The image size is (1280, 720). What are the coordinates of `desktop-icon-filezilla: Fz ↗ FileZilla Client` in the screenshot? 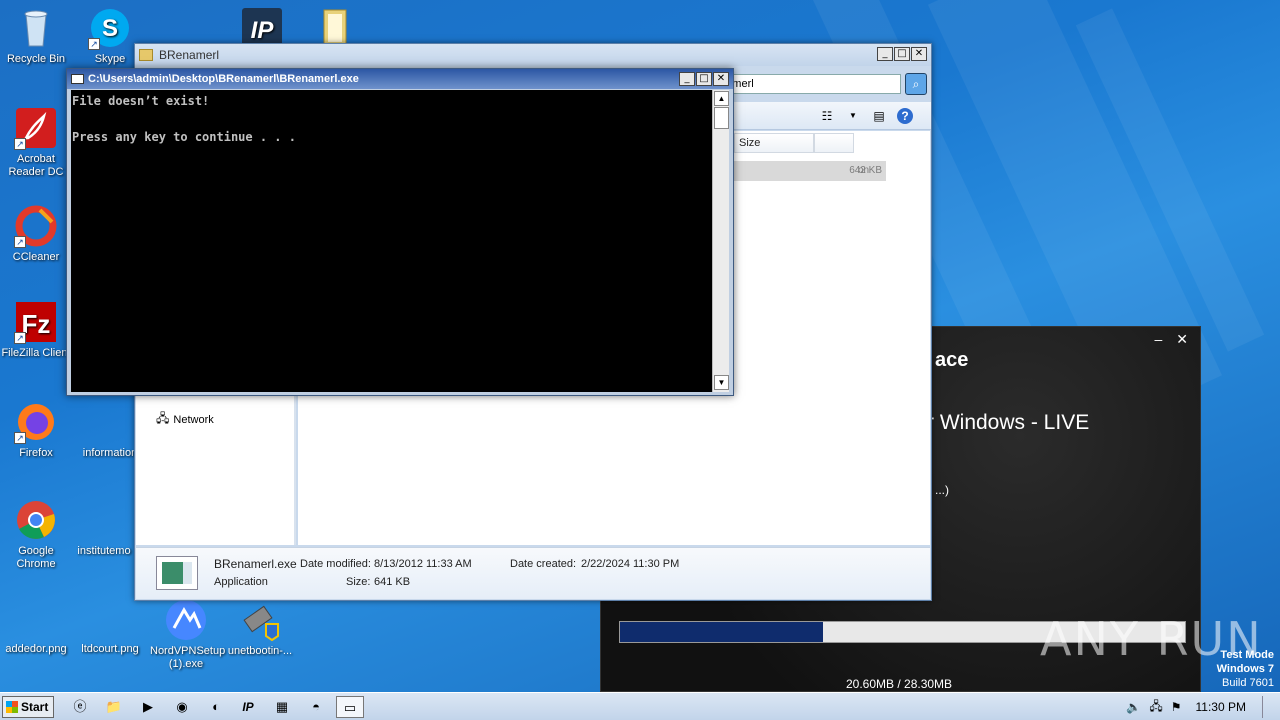 It's located at (36, 330).